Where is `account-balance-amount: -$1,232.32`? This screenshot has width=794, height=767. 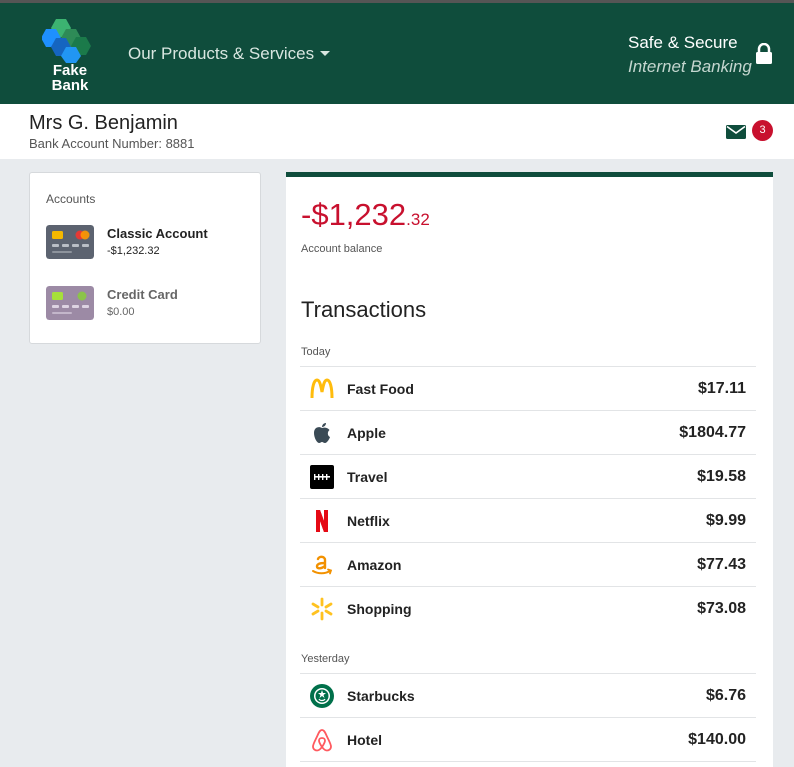
account-balance-amount: -$1,232.32 is located at coordinates (365, 215).